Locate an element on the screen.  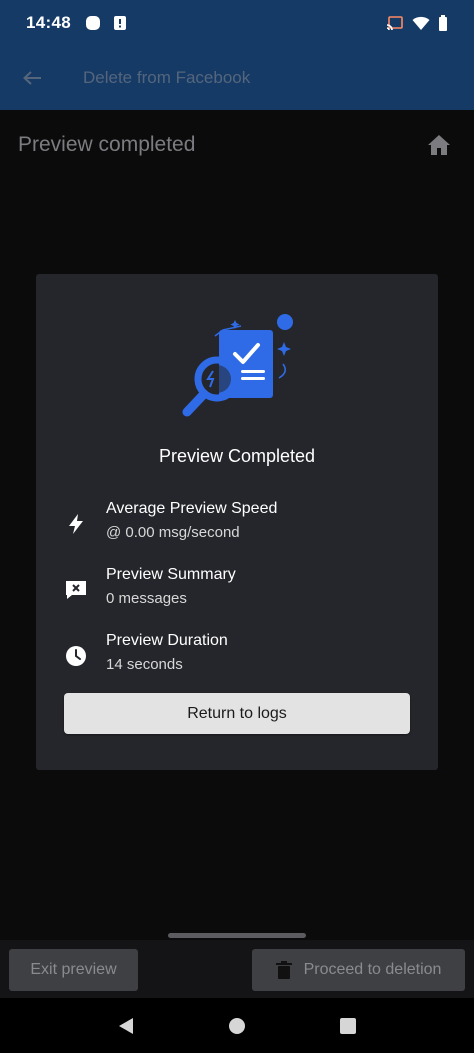
stat-label: Average Preview Speed is located at coordinates (192, 508).